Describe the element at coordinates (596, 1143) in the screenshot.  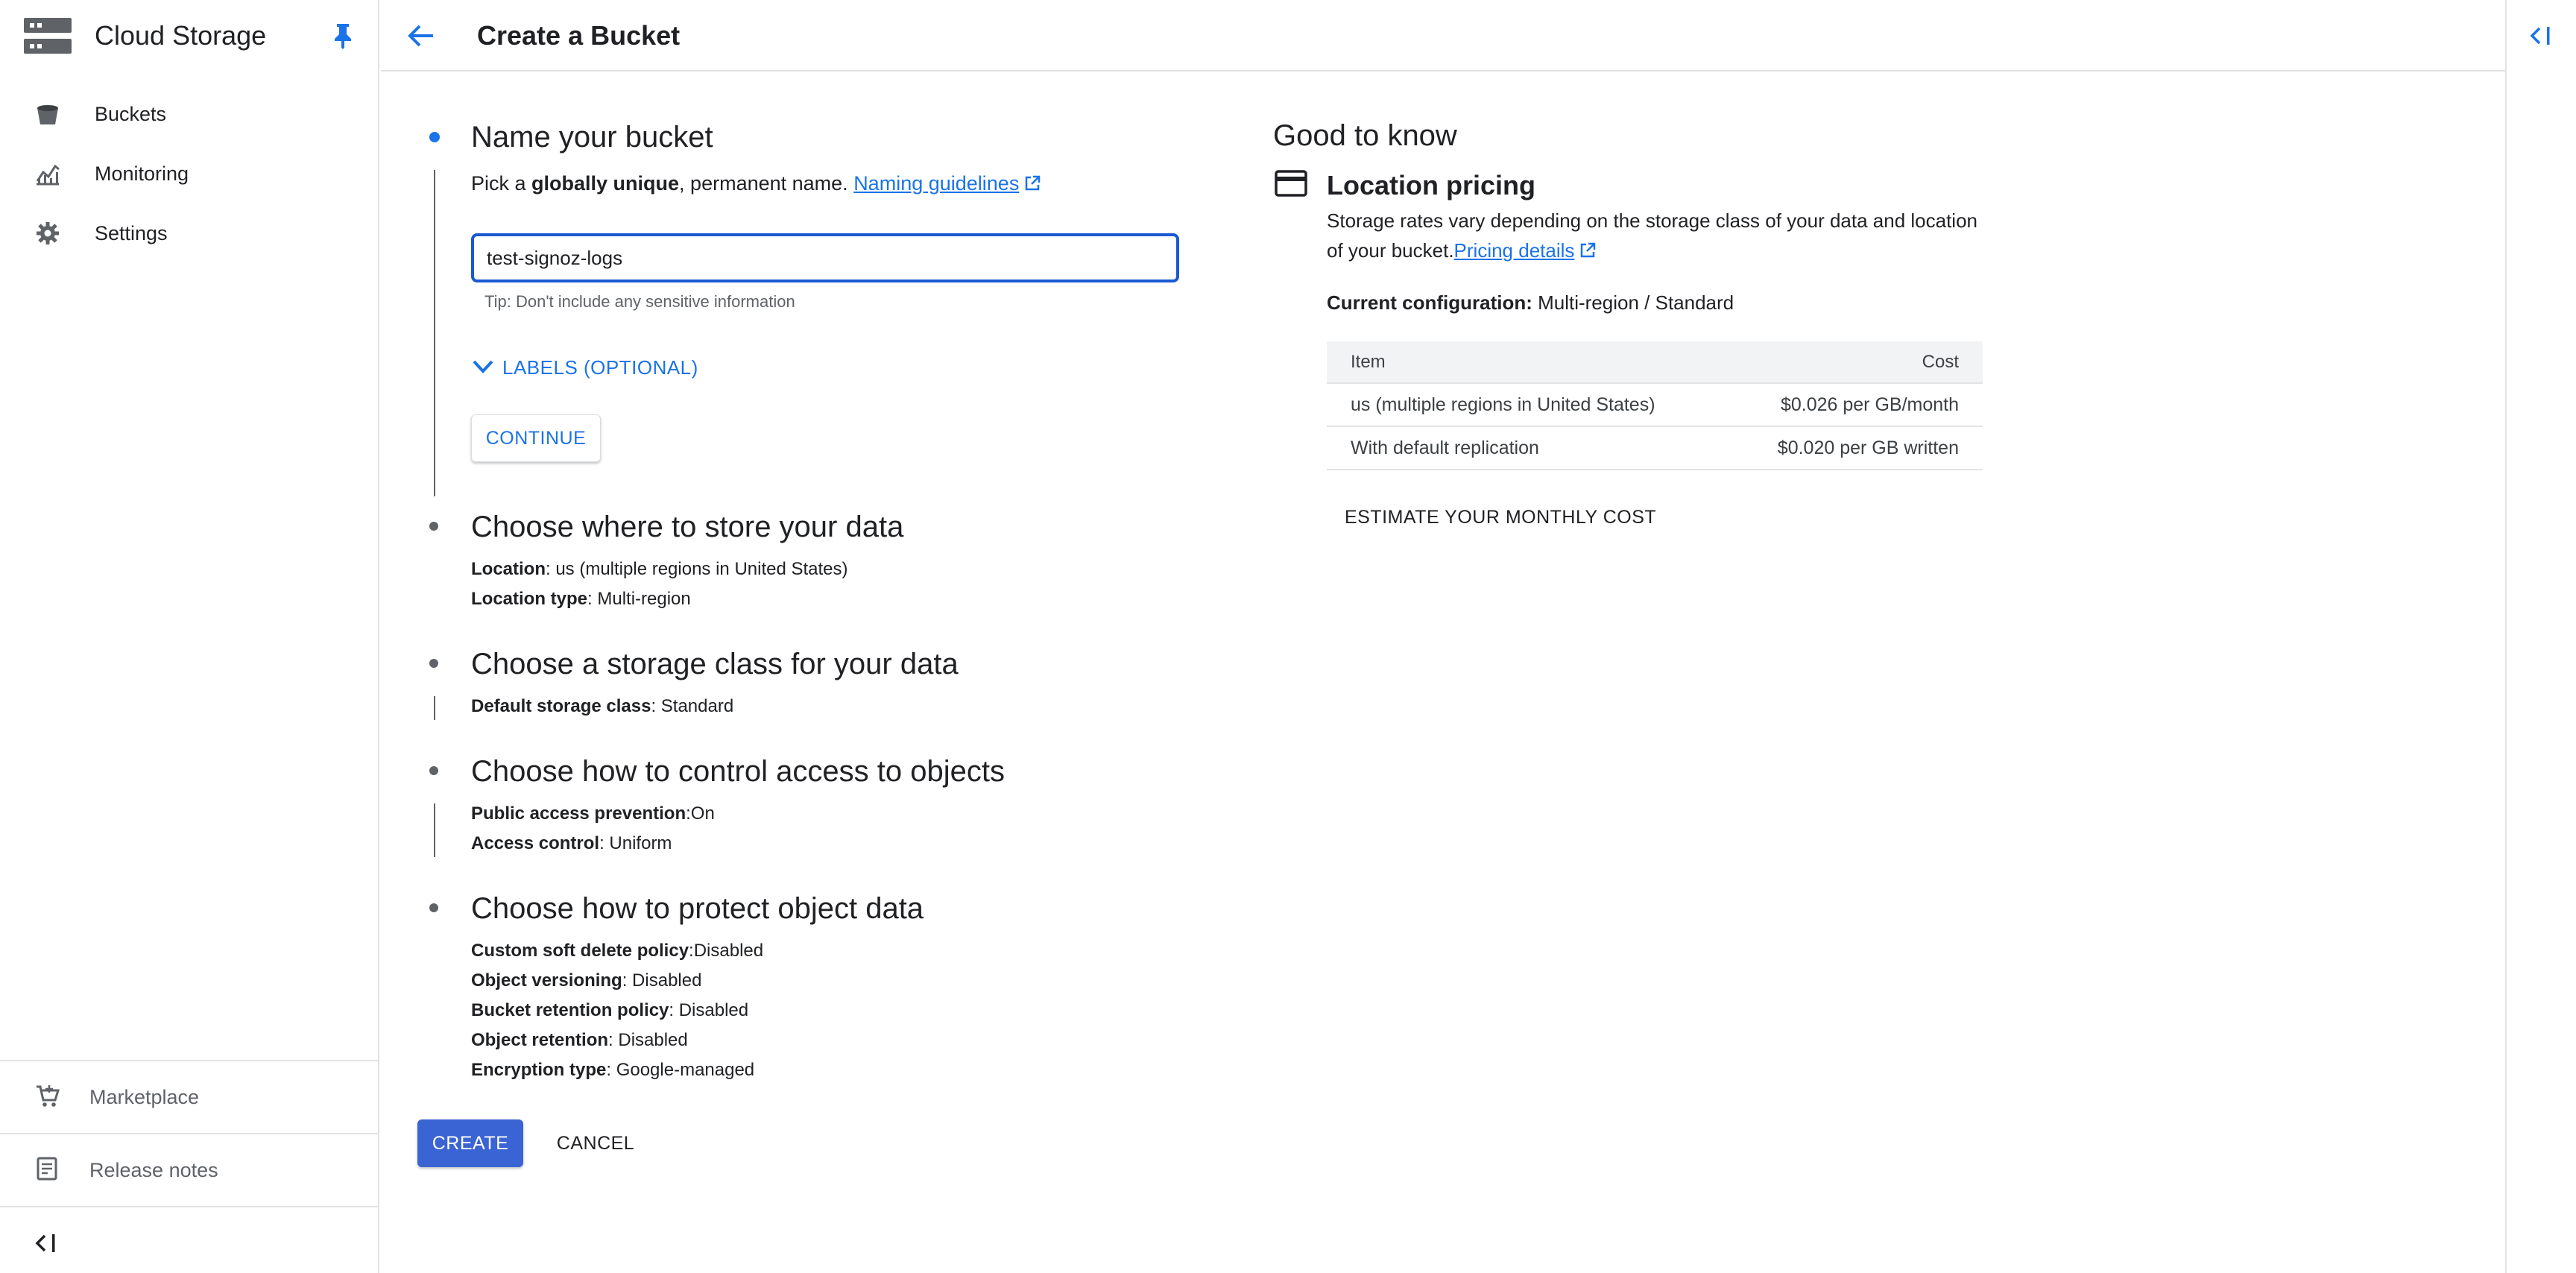
I see `cancel-button: CANCEL` at that location.